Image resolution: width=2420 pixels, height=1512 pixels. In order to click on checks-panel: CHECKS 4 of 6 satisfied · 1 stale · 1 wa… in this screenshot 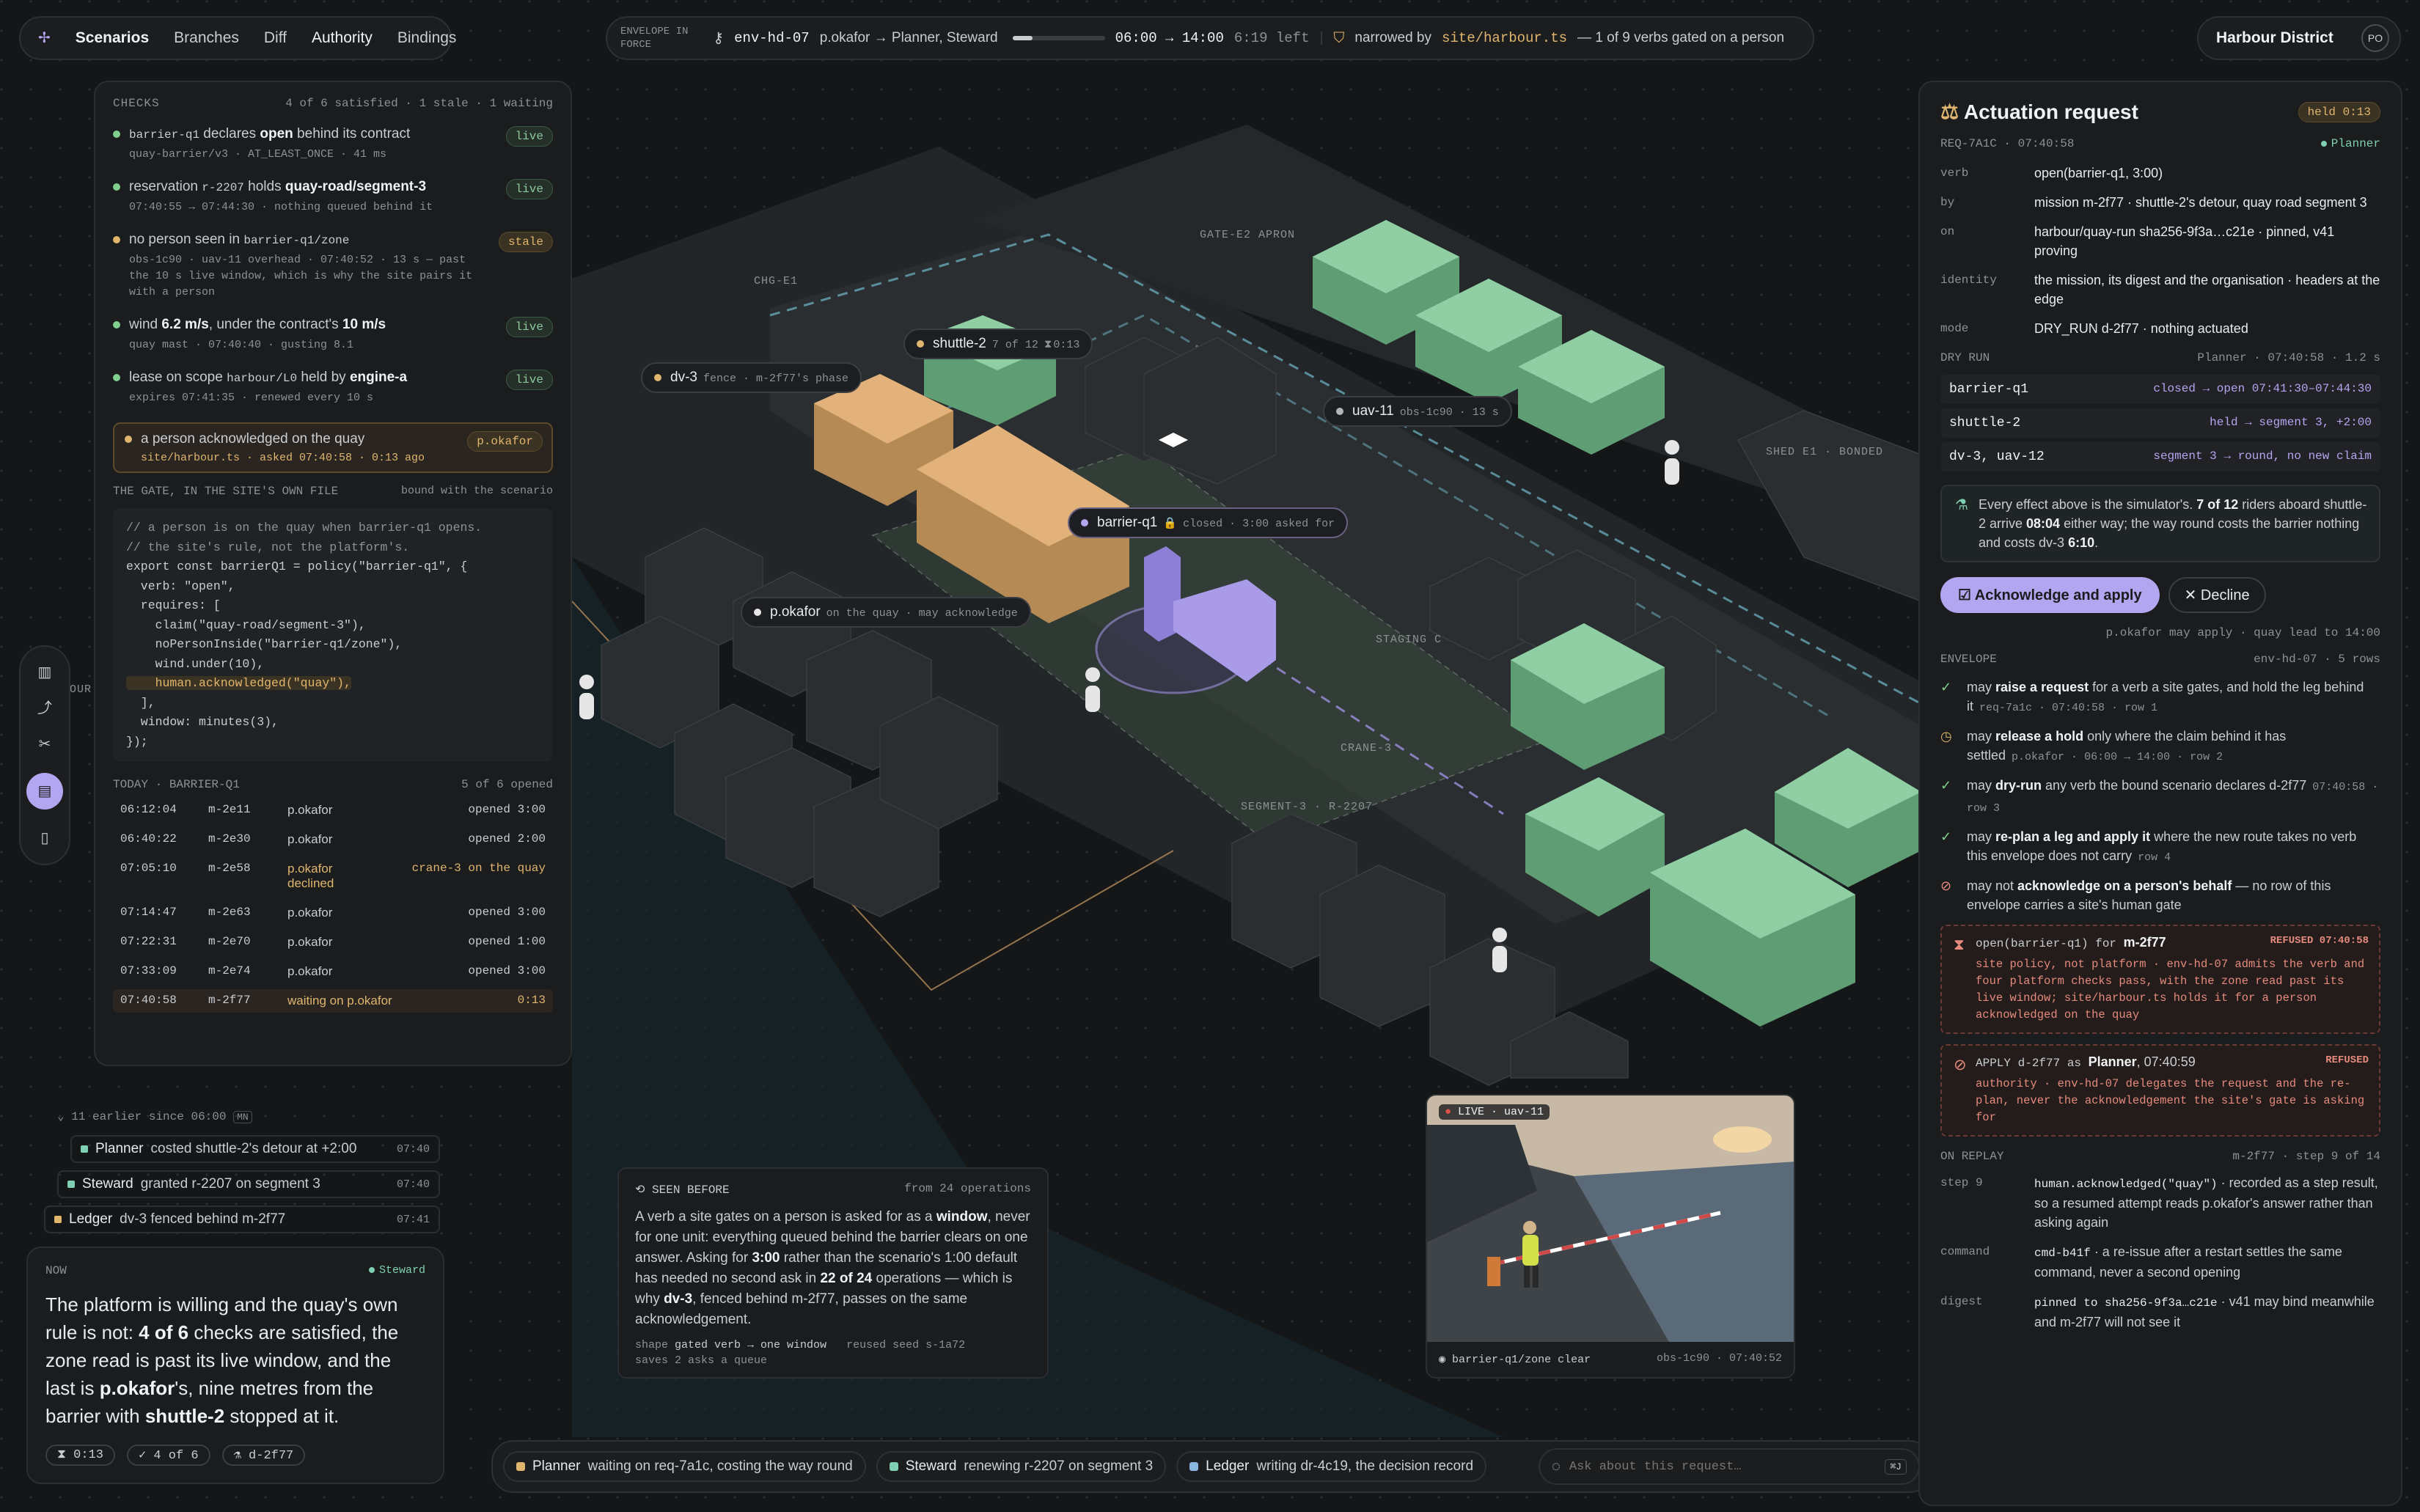, I will do `click(333, 573)`.